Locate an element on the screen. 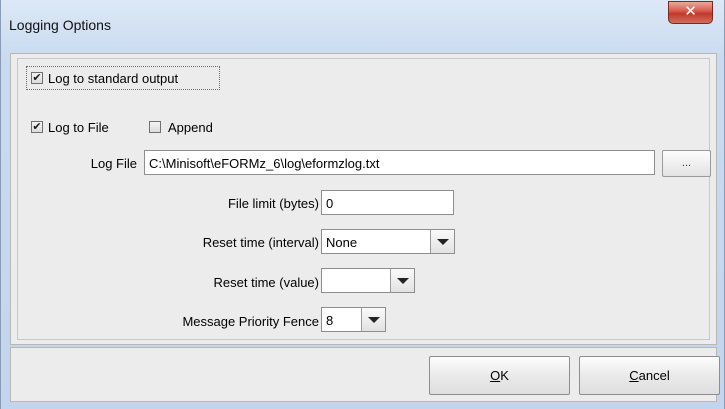 This screenshot has width=725, height=409. cancel-mnemonic: C is located at coordinates (634, 375).